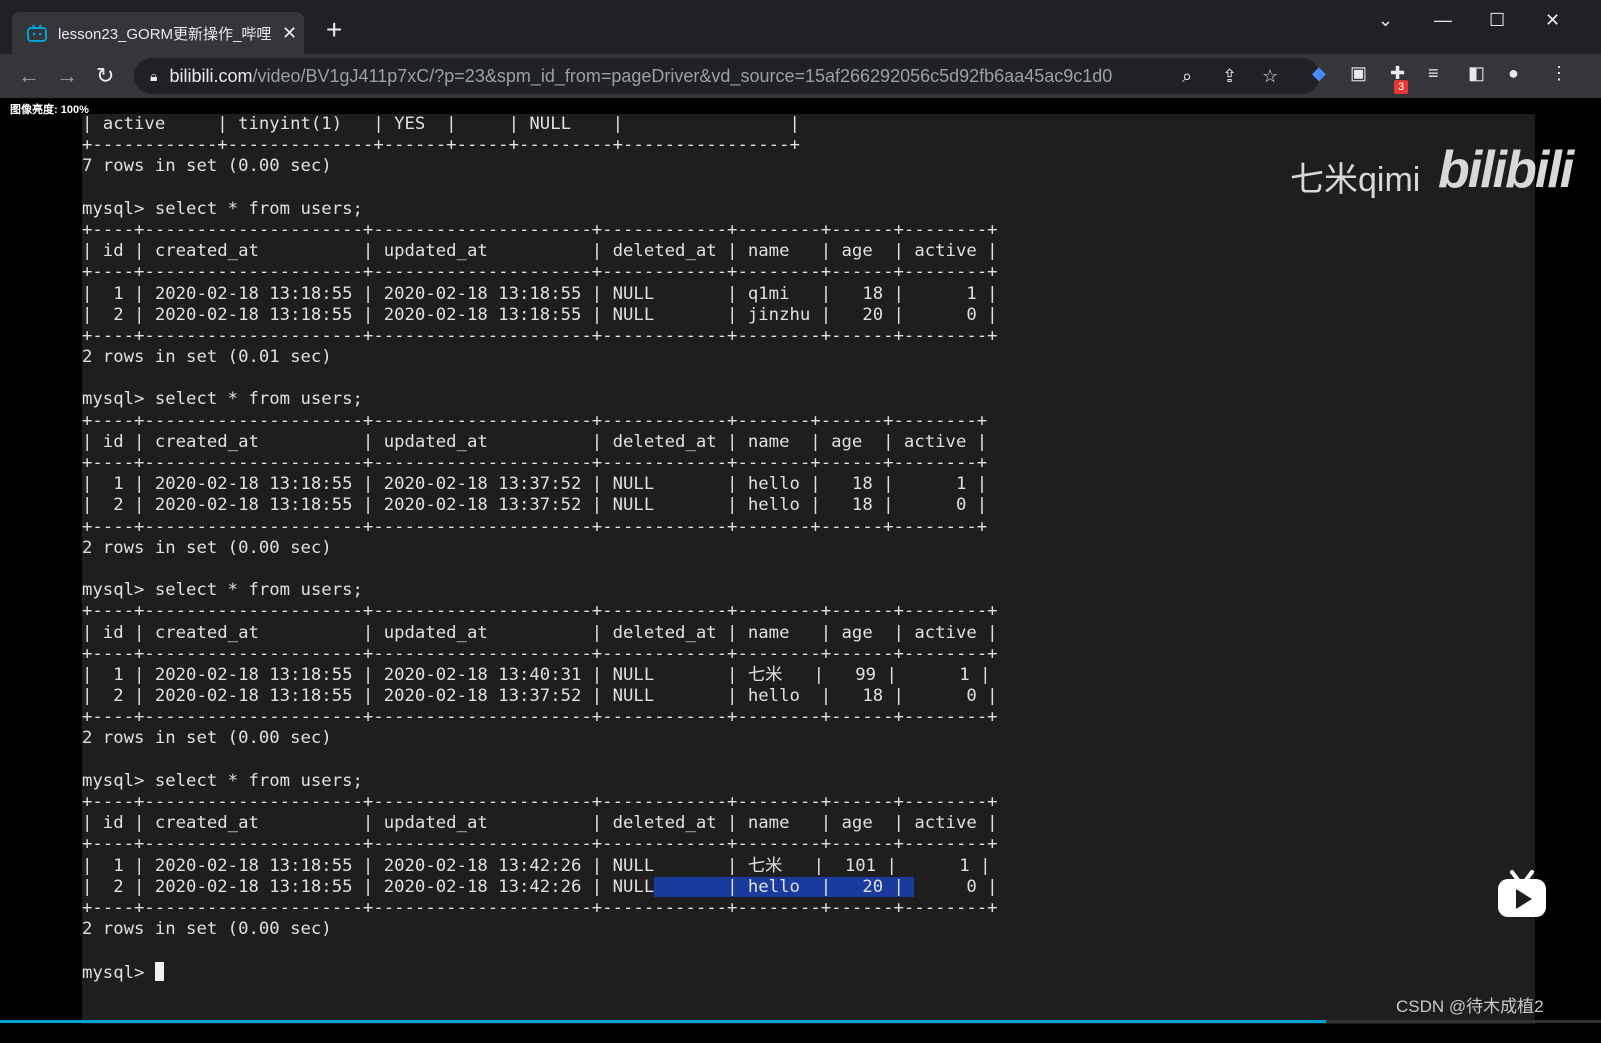 Image resolution: width=1601 pixels, height=1043 pixels. I want to click on bilibili-tv-play-icon, so click(1522, 894).